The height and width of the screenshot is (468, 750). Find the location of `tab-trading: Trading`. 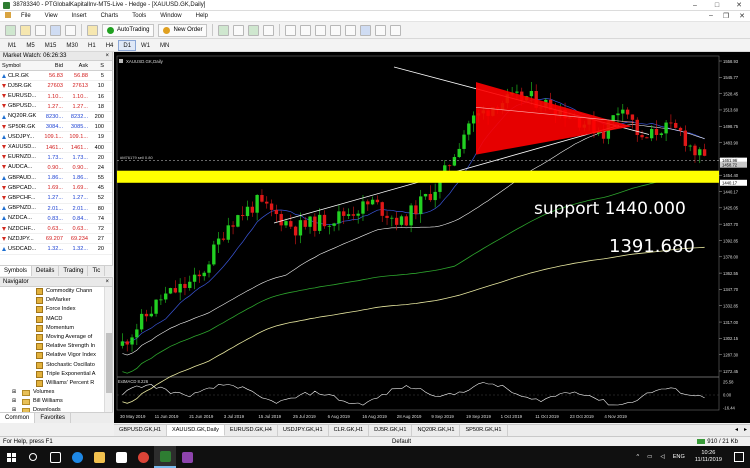

tab-trading: Trading is located at coordinates (74, 271).